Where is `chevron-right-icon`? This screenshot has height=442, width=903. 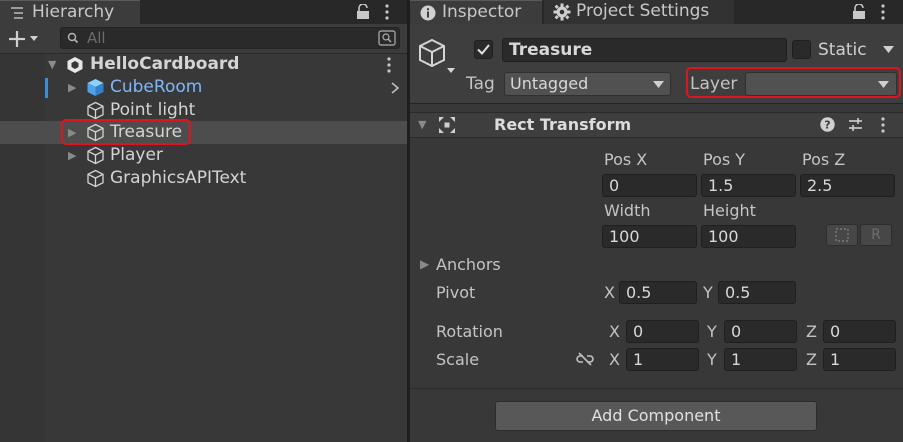 chevron-right-icon is located at coordinates (395, 88).